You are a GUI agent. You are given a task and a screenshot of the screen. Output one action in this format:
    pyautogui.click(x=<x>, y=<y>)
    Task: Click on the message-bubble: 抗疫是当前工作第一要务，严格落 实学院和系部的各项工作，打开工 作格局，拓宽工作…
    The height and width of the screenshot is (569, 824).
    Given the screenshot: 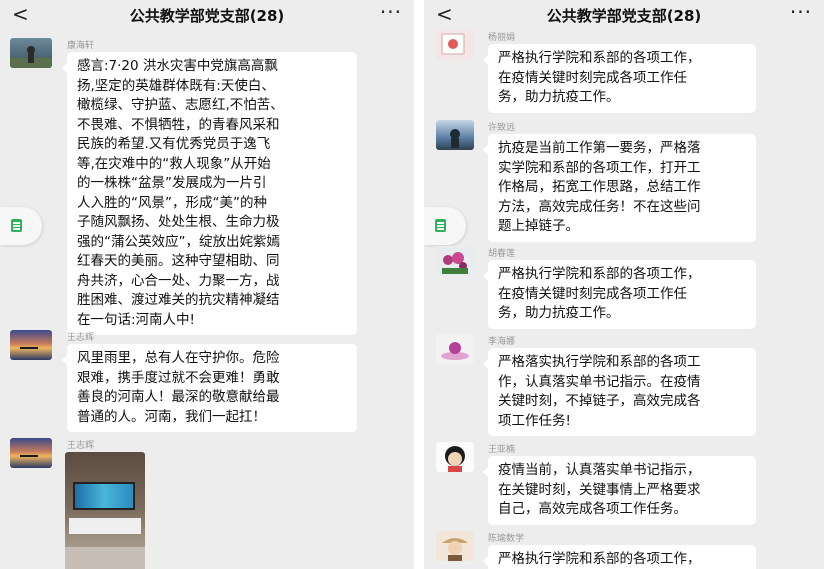 What is the action you would take?
    pyautogui.click(x=619, y=188)
    